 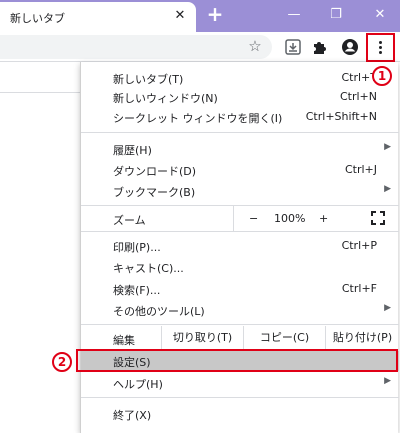 I want to click on profile-avatar-icon, so click(x=350, y=47).